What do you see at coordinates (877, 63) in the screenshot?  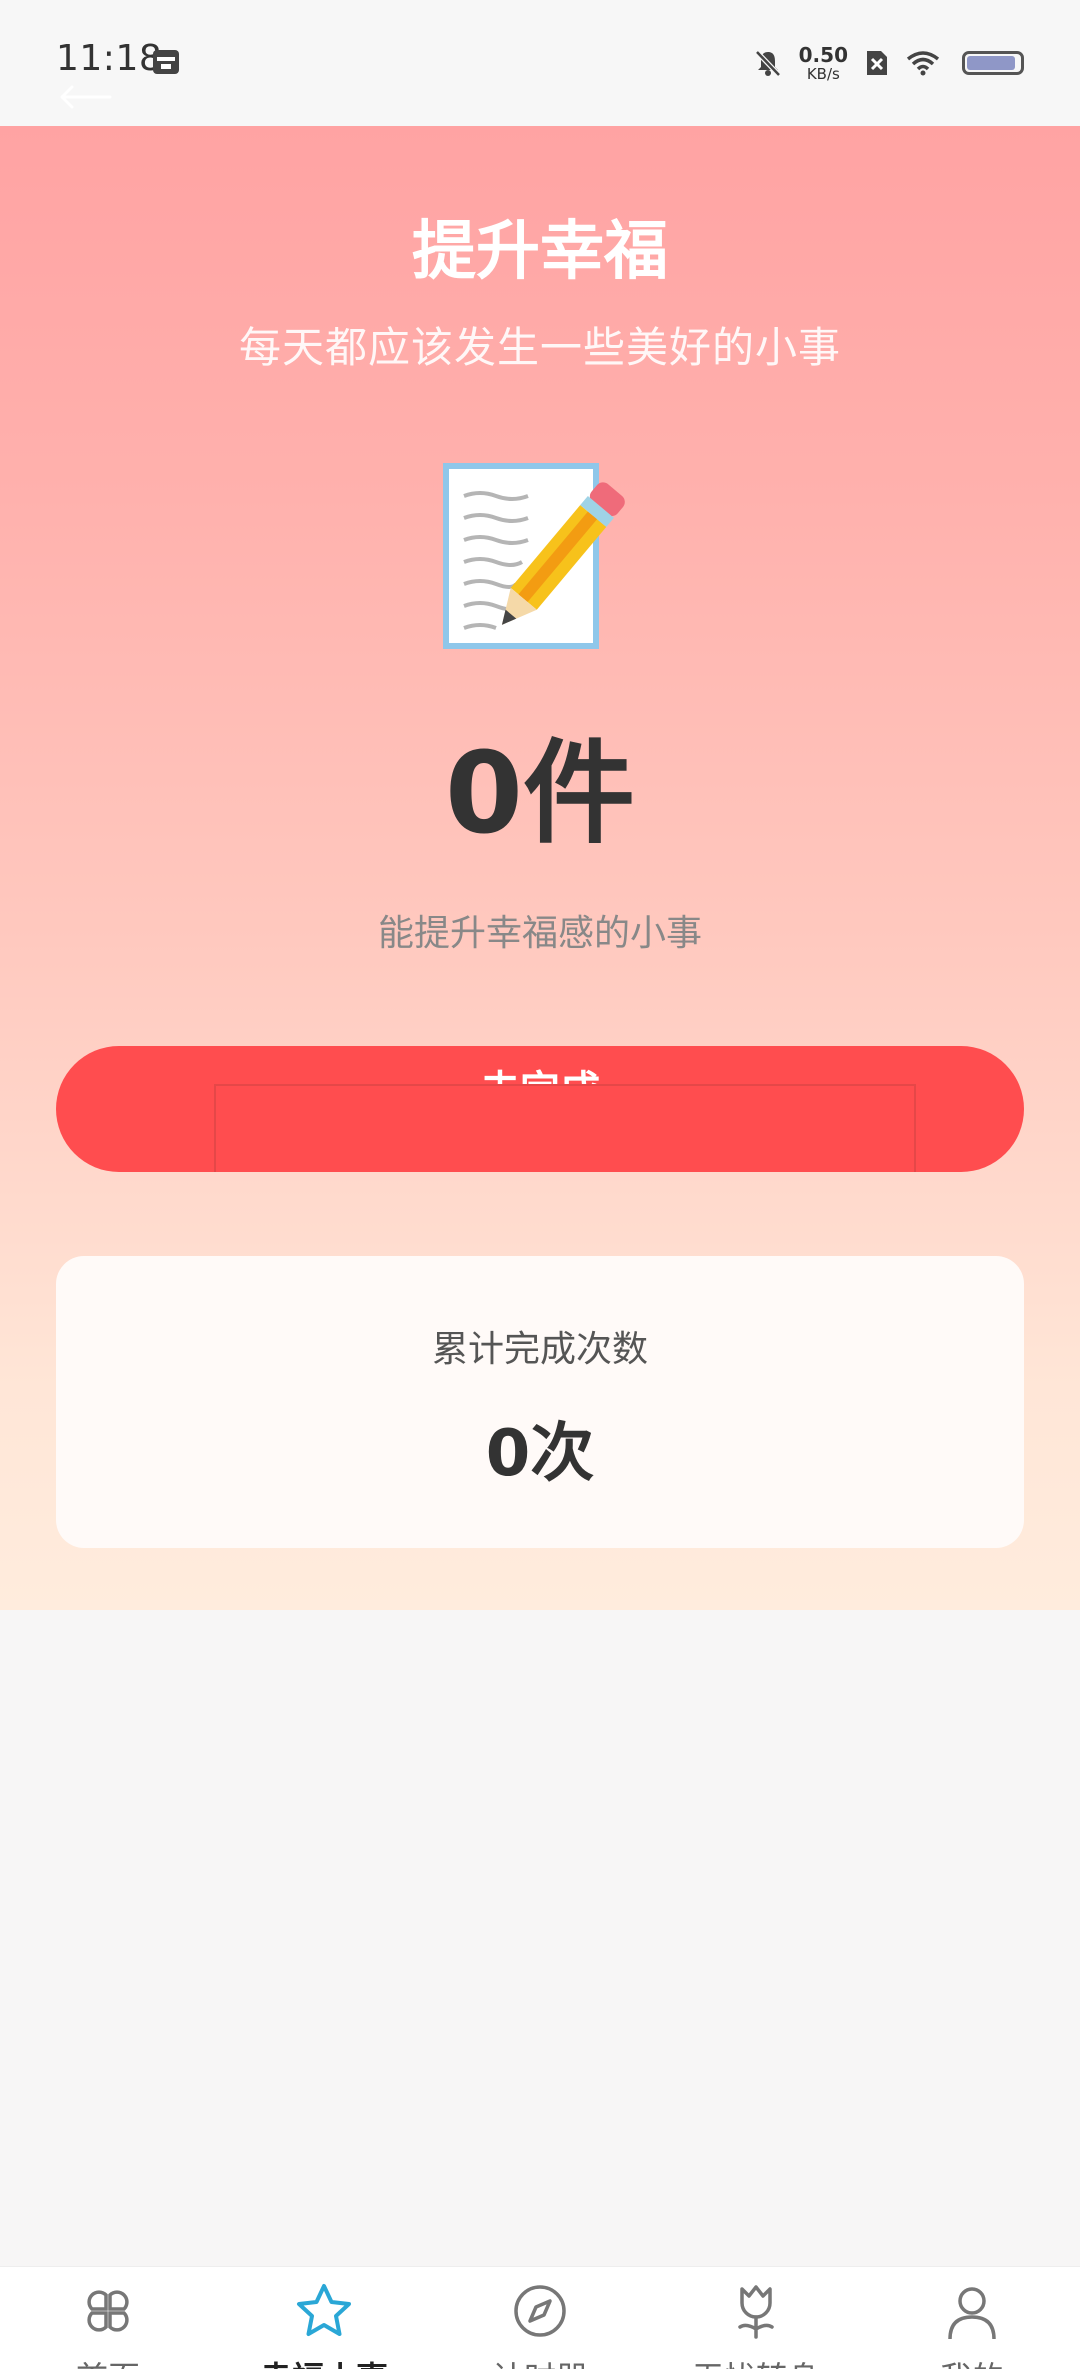 I see `sim-blocked-icon` at bounding box center [877, 63].